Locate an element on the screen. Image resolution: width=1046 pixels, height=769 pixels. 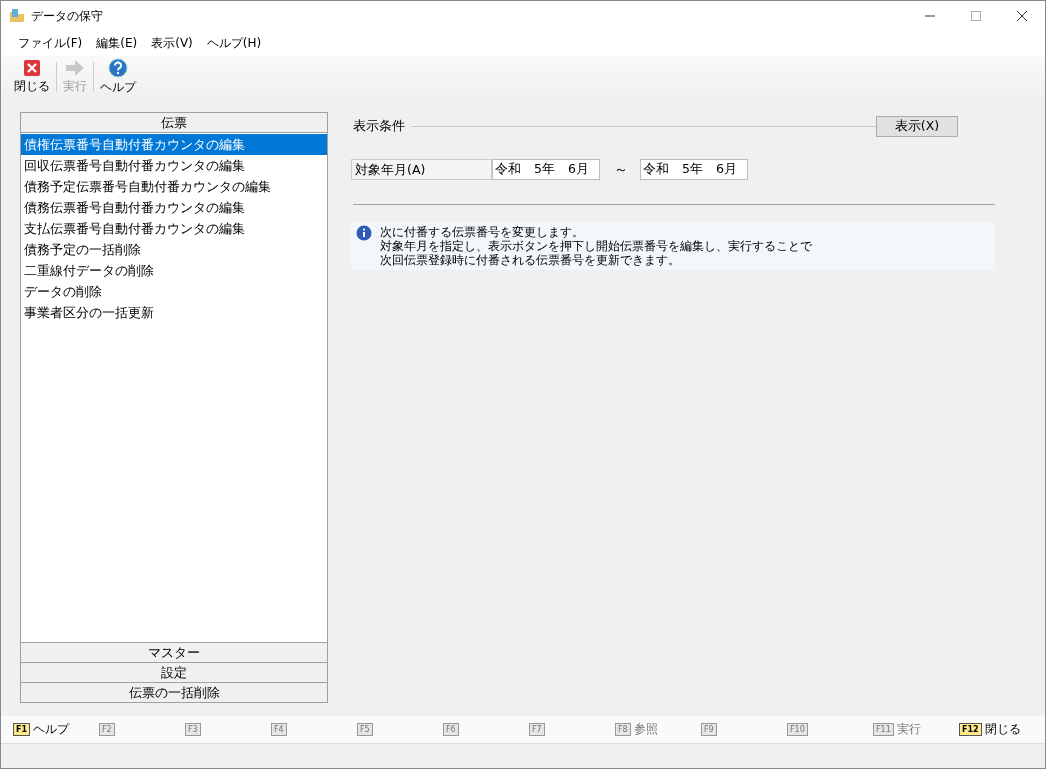
list-item: データの削除 is located at coordinates (174, 291).